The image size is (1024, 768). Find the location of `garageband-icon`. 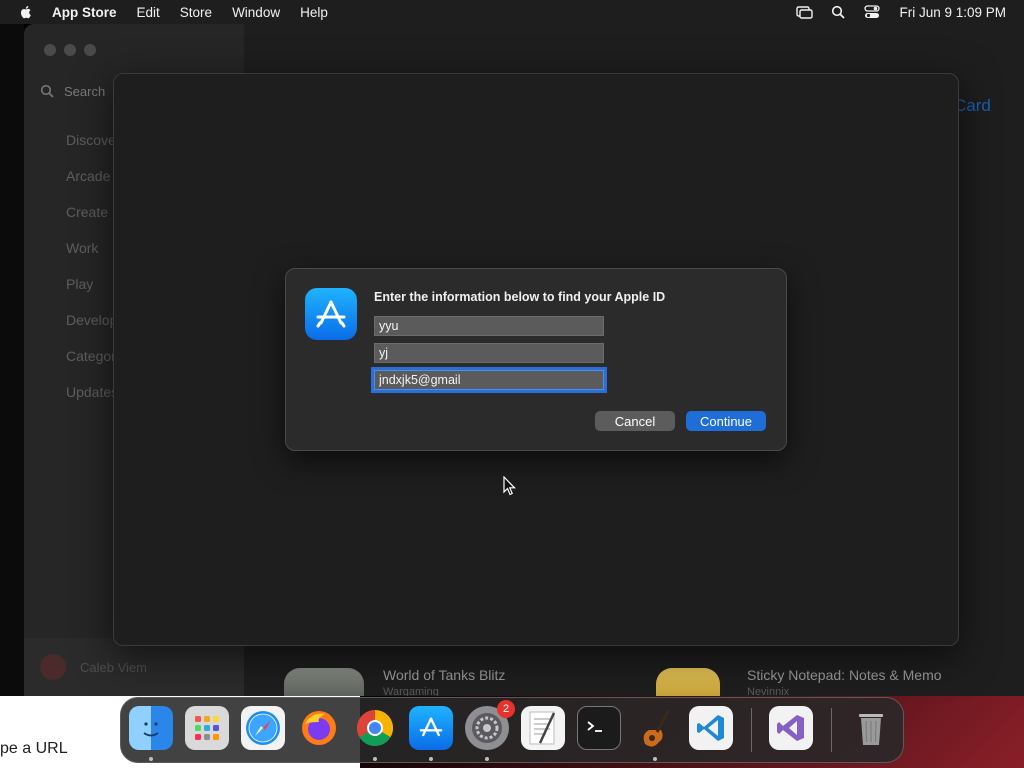

garageband-icon is located at coordinates (655, 728).